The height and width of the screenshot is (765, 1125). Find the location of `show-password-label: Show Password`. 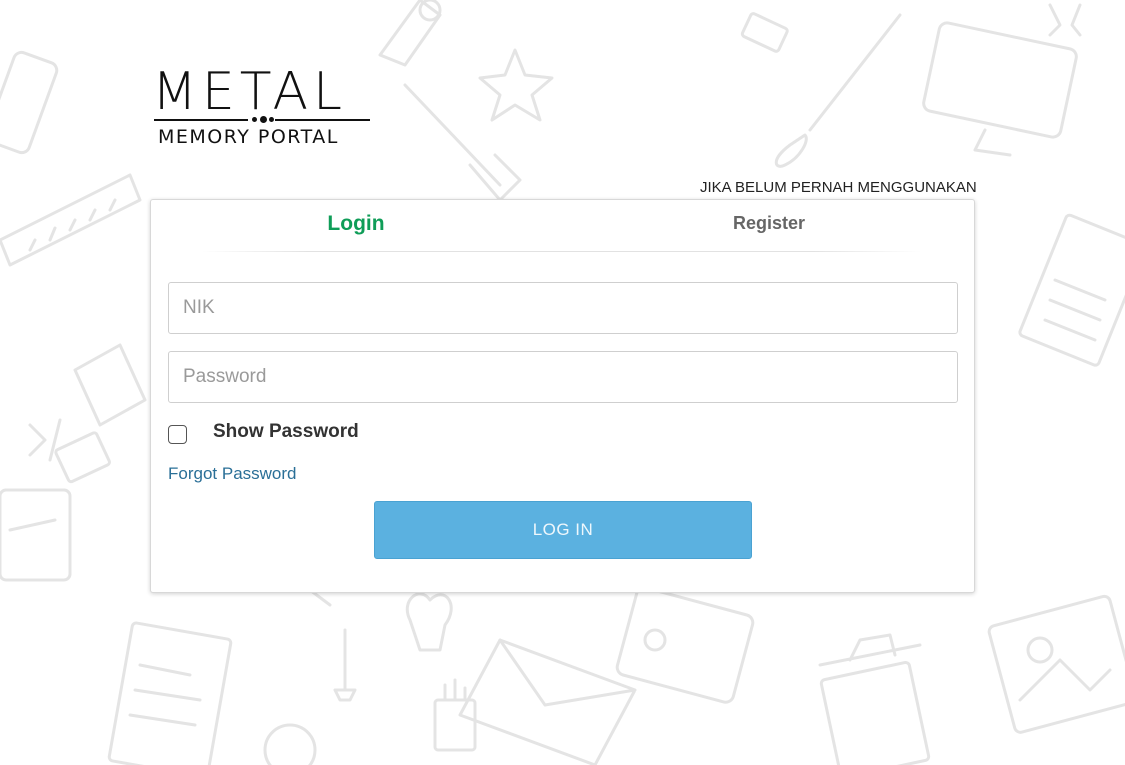

show-password-label: Show Password is located at coordinates (286, 431).